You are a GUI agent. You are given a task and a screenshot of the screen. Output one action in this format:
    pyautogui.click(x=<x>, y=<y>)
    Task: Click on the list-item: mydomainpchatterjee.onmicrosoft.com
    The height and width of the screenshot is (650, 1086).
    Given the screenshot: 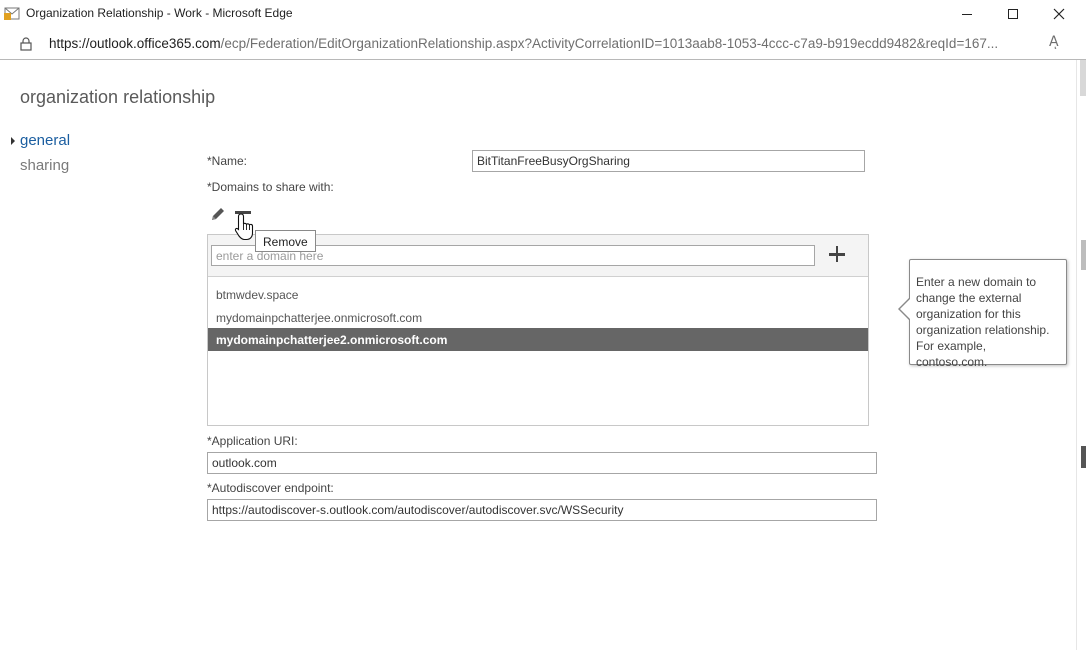 What is the action you would take?
    pyautogui.click(x=538, y=317)
    